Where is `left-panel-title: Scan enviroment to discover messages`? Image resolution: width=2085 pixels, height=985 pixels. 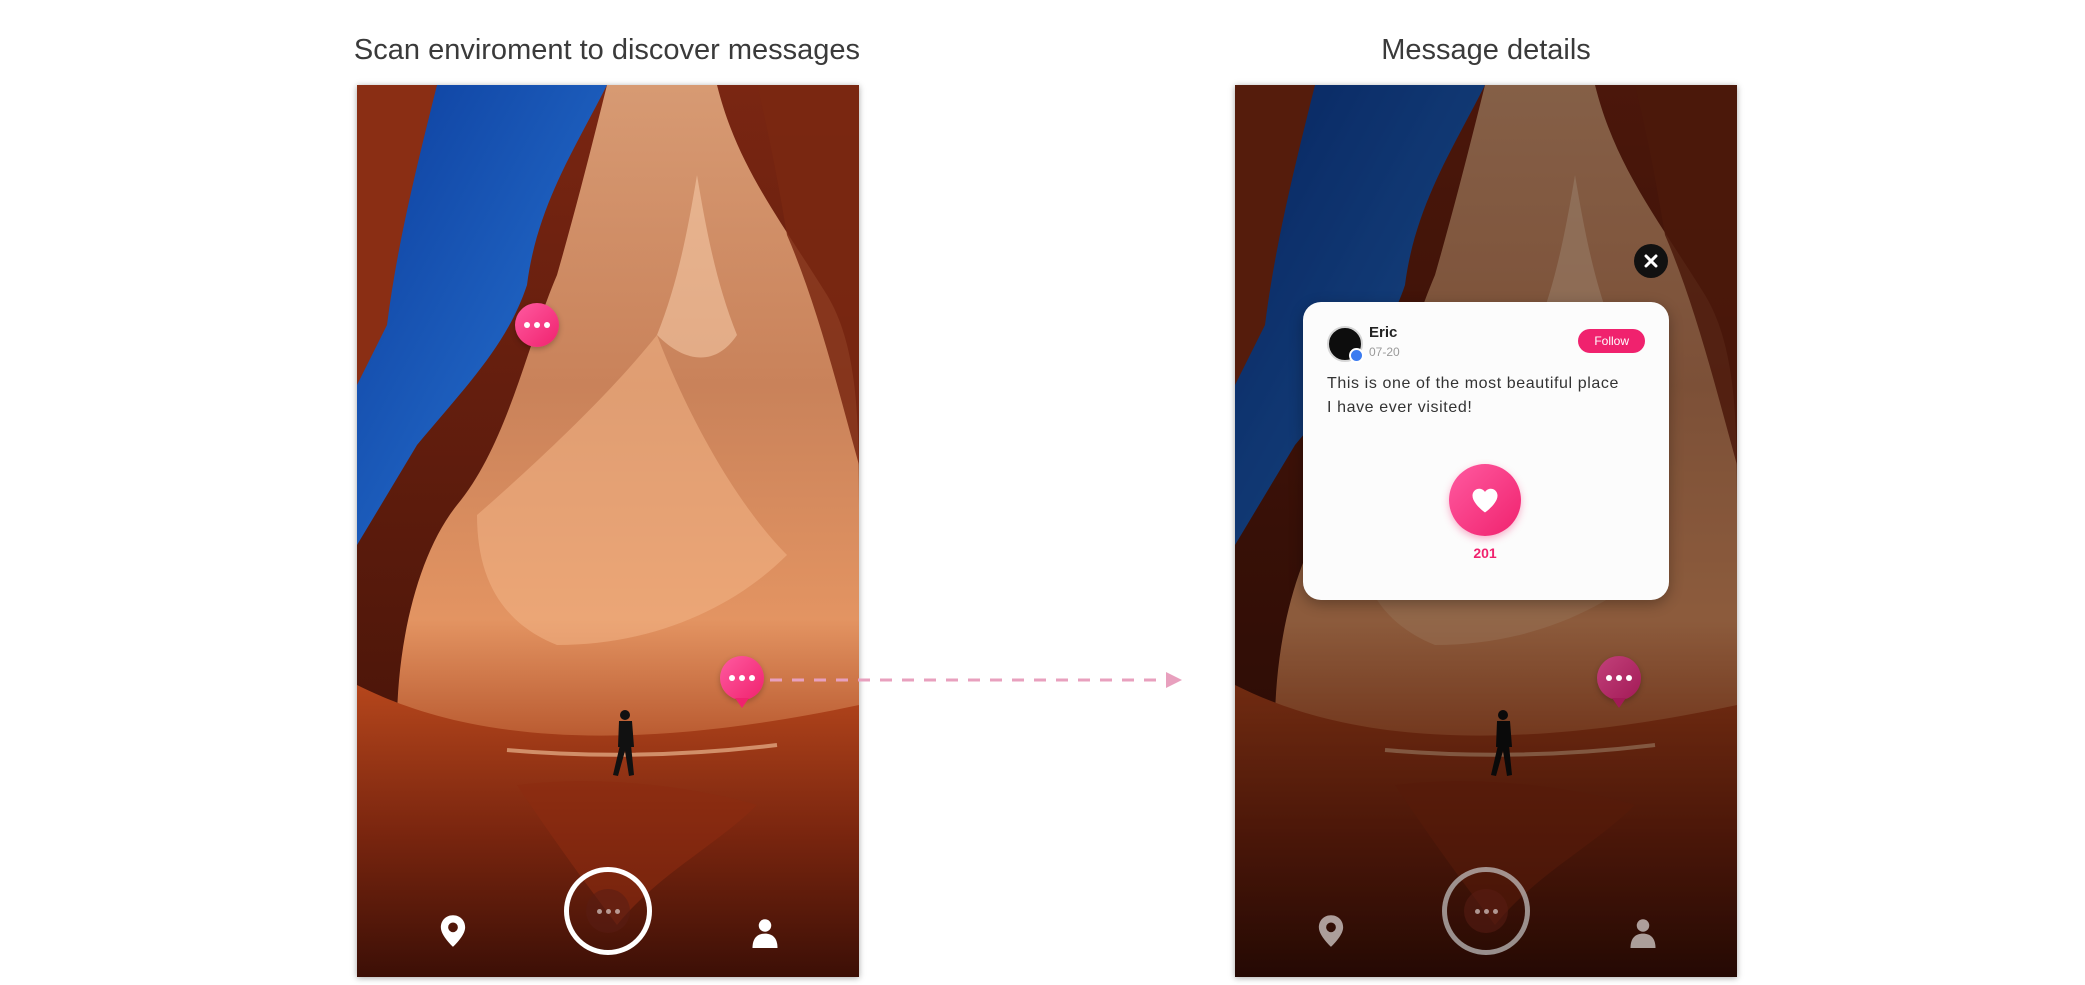 left-panel-title: Scan enviroment to discover messages is located at coordinates (607, 50).